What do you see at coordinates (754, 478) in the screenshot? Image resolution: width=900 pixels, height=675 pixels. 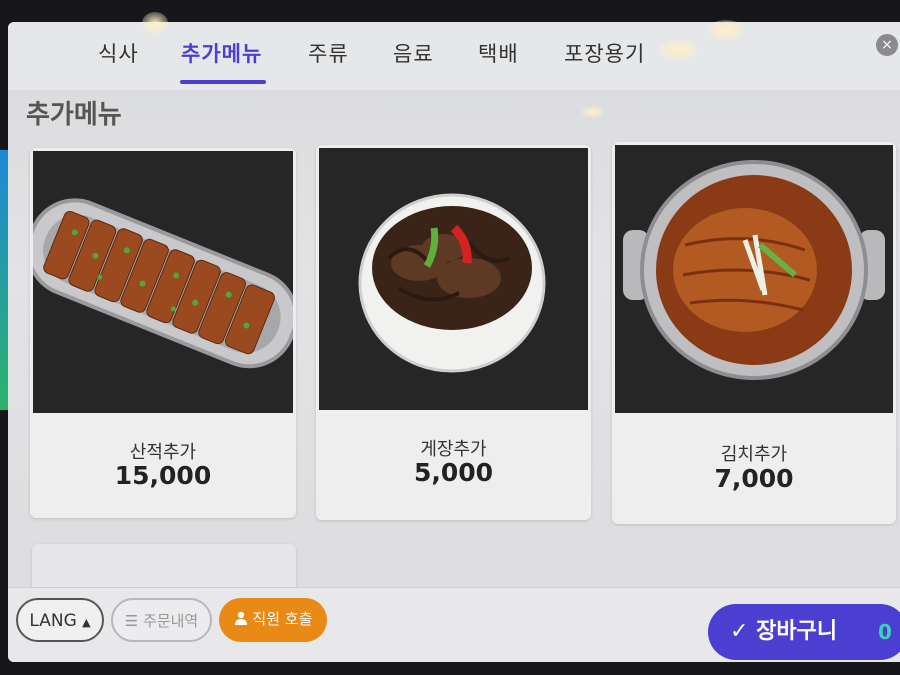 I see `menu-item-price: 7,000` at bounding box center [754, 478].